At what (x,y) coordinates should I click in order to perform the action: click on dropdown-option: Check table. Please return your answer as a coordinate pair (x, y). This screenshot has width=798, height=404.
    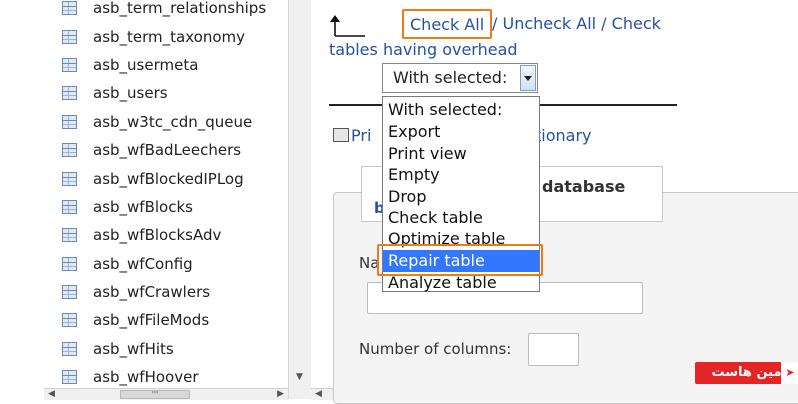
    Looking at the image, I should click on (435, 218).